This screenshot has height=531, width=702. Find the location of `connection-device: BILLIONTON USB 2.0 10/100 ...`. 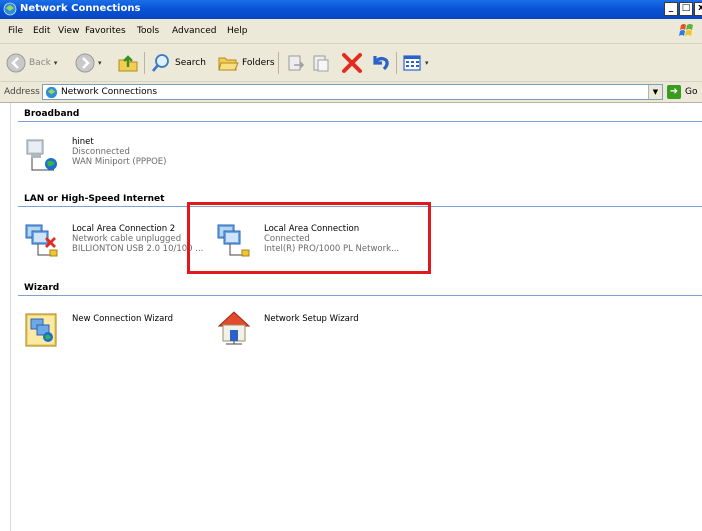

connection-device: BILLIONTON USB 2.0 10/100 ... is located at coordinates (138, 249).